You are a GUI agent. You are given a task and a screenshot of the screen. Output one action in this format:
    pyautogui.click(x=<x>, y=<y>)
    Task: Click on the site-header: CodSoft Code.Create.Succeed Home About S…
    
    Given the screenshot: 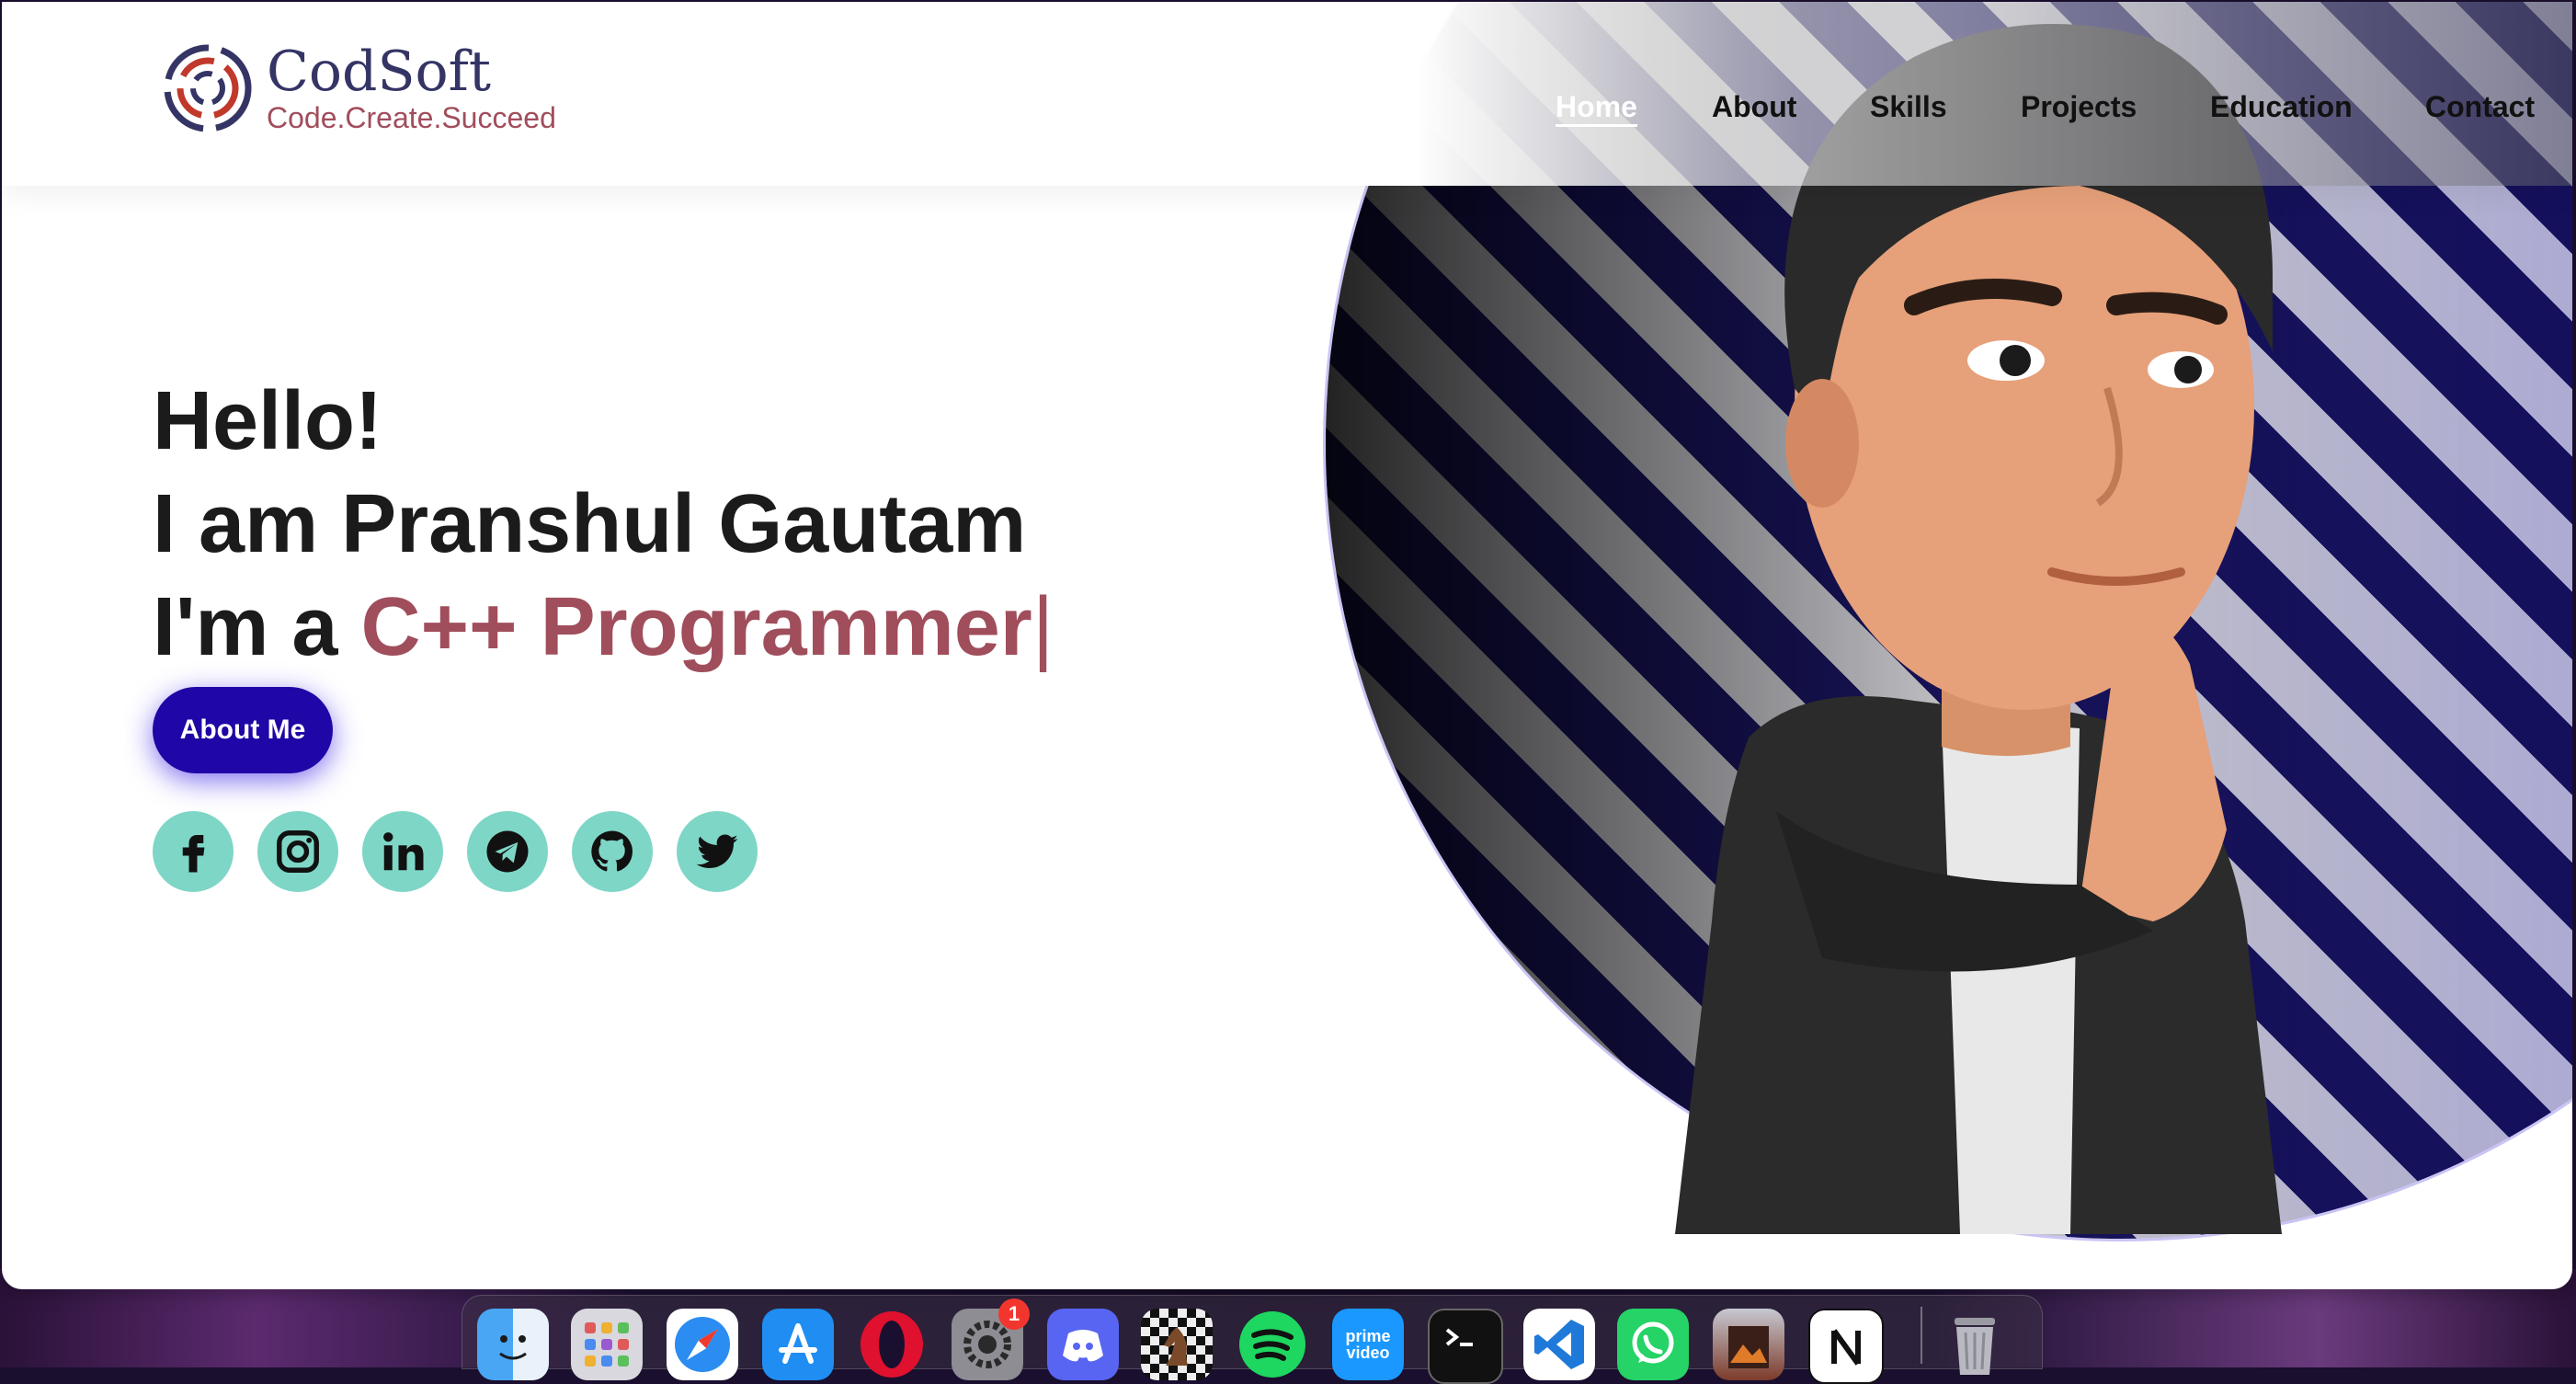 What is the action you would take?
    pyautogui.click(x=1287, y=94)
    